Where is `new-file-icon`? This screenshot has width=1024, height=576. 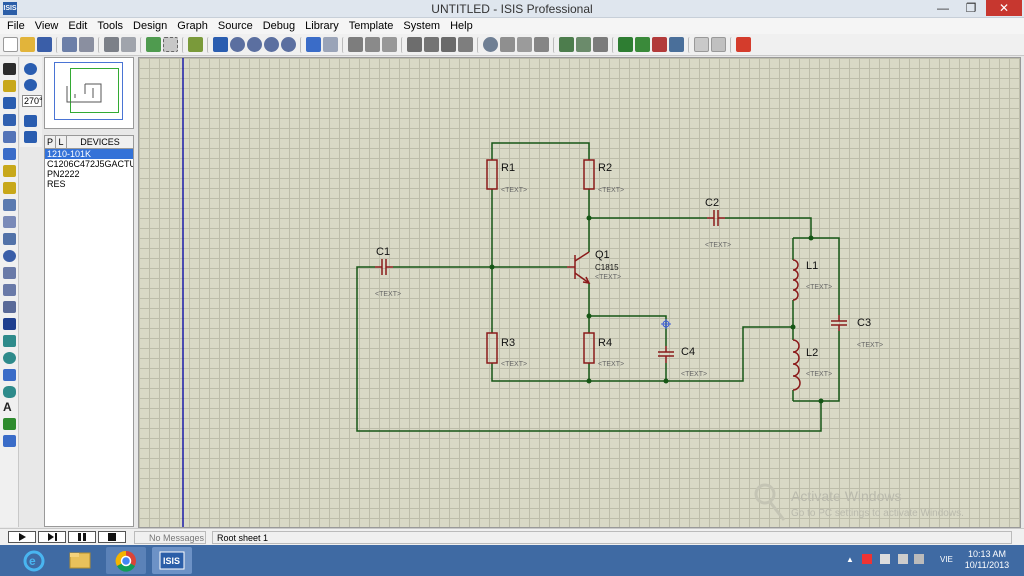 new-file-icon is located at coordinates (10, 44).